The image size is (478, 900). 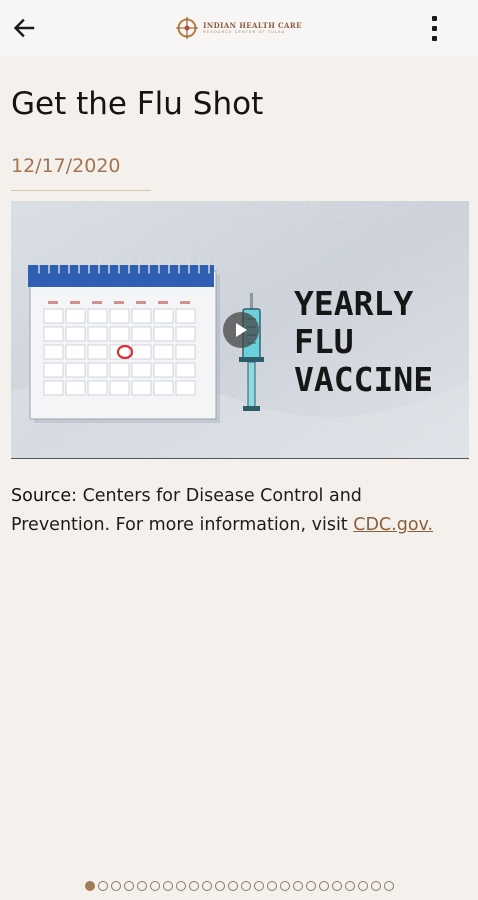 I want to click on article-date: 12/17/2020, so click(x=66, y=166).